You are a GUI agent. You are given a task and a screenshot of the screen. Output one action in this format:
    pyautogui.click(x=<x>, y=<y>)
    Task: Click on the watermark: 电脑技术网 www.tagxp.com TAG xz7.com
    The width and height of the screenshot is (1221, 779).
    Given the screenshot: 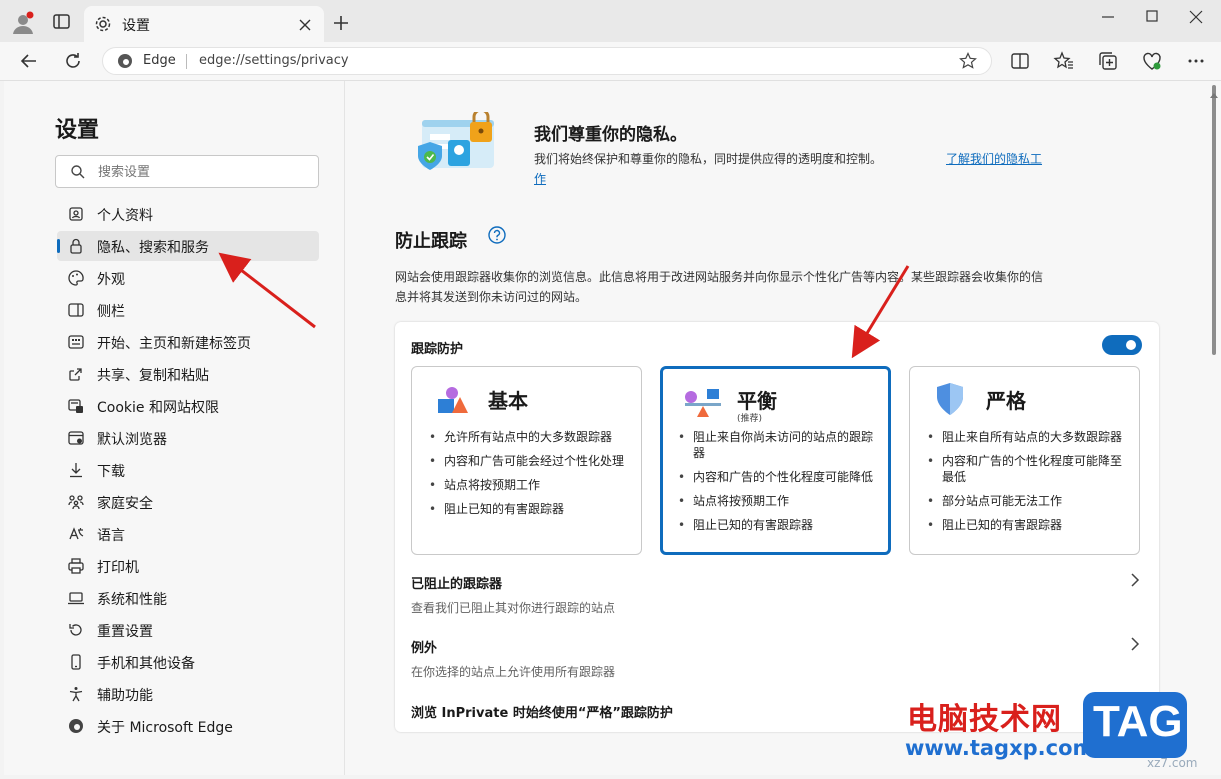 What is the action you would take?
    pyautogui.click(x=1059, y=735)
    